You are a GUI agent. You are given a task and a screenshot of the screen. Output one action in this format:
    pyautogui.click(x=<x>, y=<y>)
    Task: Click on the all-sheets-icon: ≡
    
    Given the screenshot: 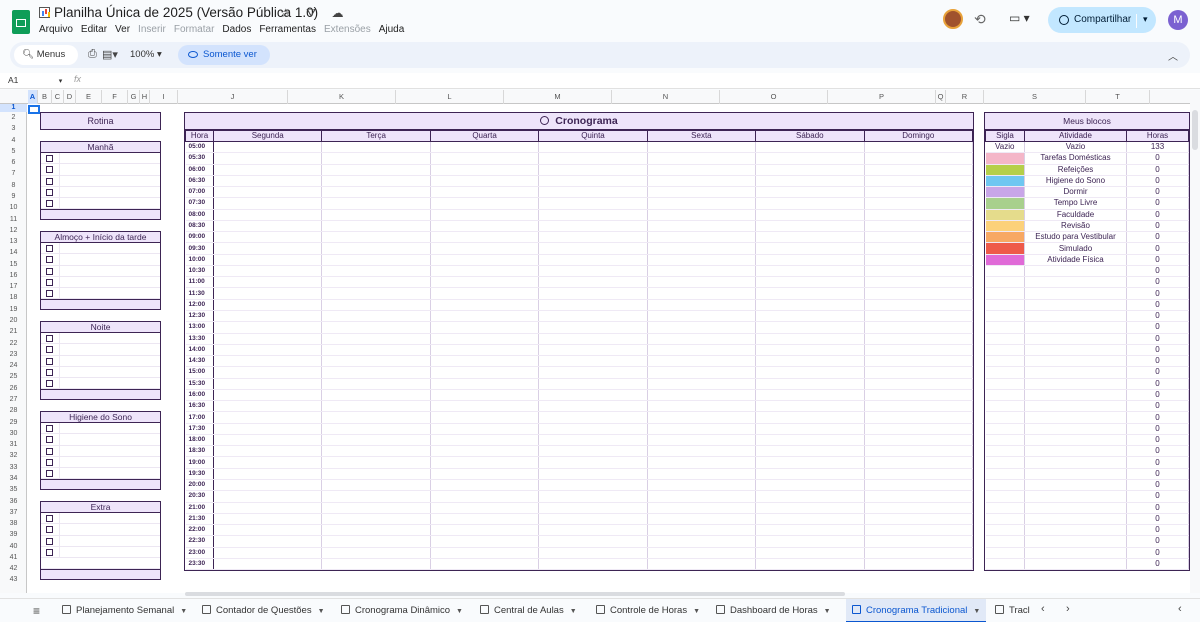 What is the action you would take?
    pyautogui.click(x=36, y=611)
    